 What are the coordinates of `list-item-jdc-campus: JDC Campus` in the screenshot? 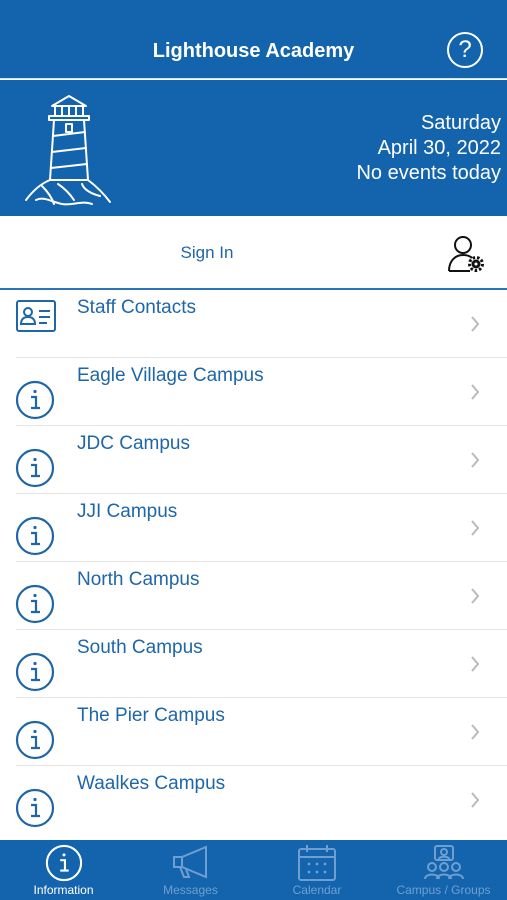 It's located at (253, 460).